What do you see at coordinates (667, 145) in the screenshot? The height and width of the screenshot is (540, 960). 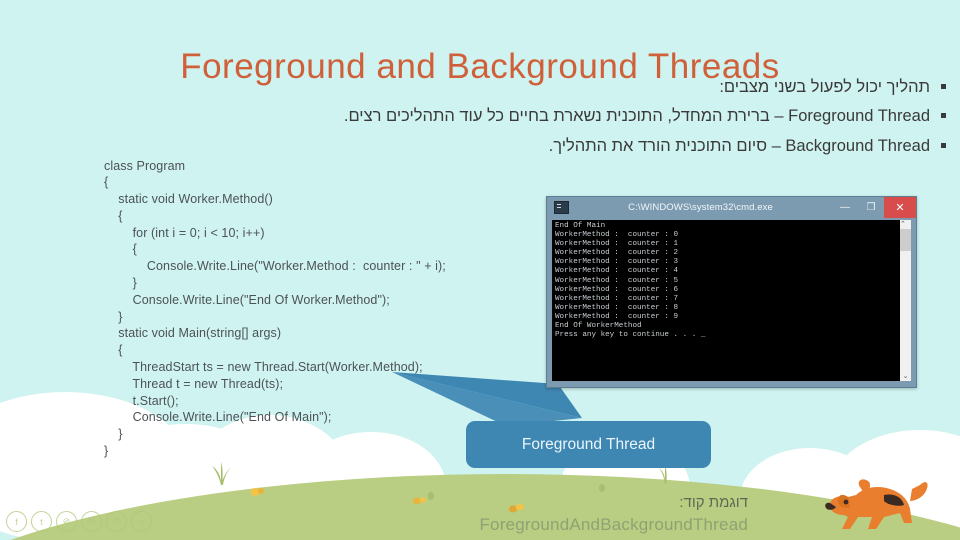 I see `bullet-text: – סיום התוכנית הורד את התהליך.` at bounding box center [667, 145].